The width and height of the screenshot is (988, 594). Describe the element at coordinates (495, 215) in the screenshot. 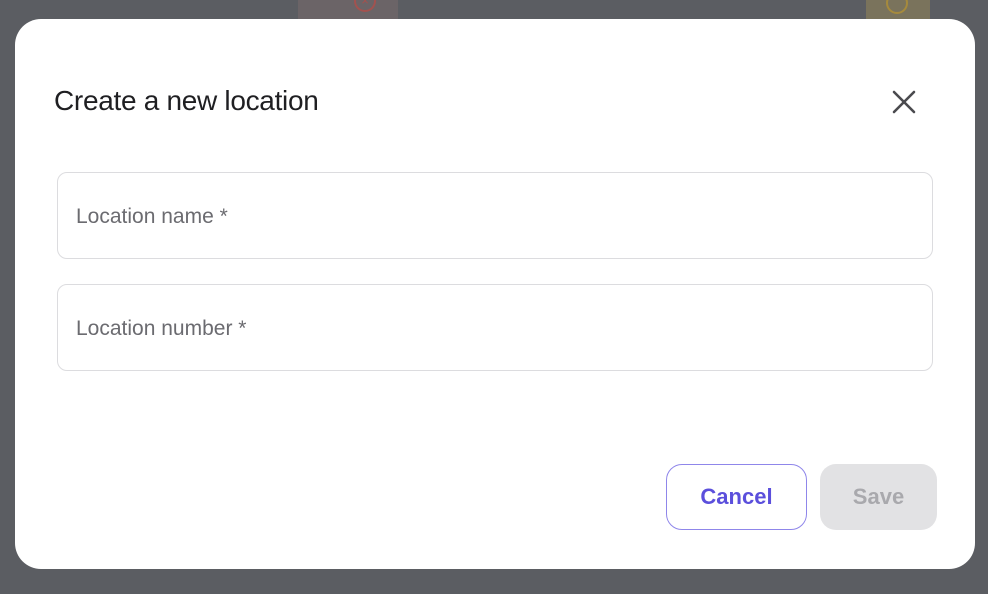

I see `location-name-field: Location name *` at that location.